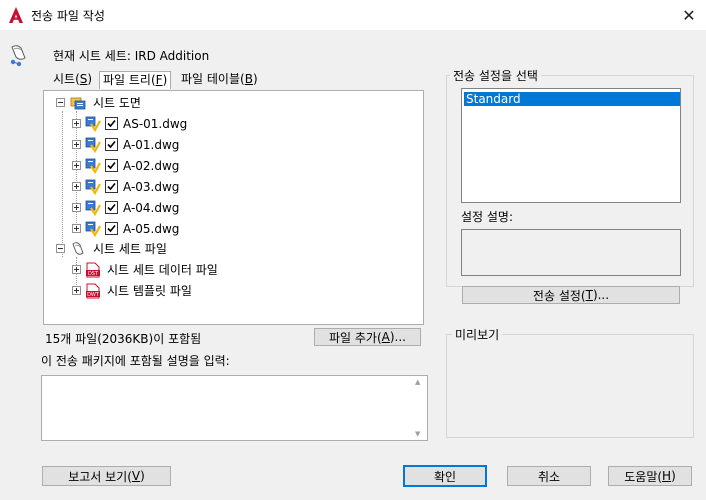  What do you see at coordinates (155, 123) in the screenshot?
I see `file-name: AS-01.dwg` at bounding box center [155, 123].